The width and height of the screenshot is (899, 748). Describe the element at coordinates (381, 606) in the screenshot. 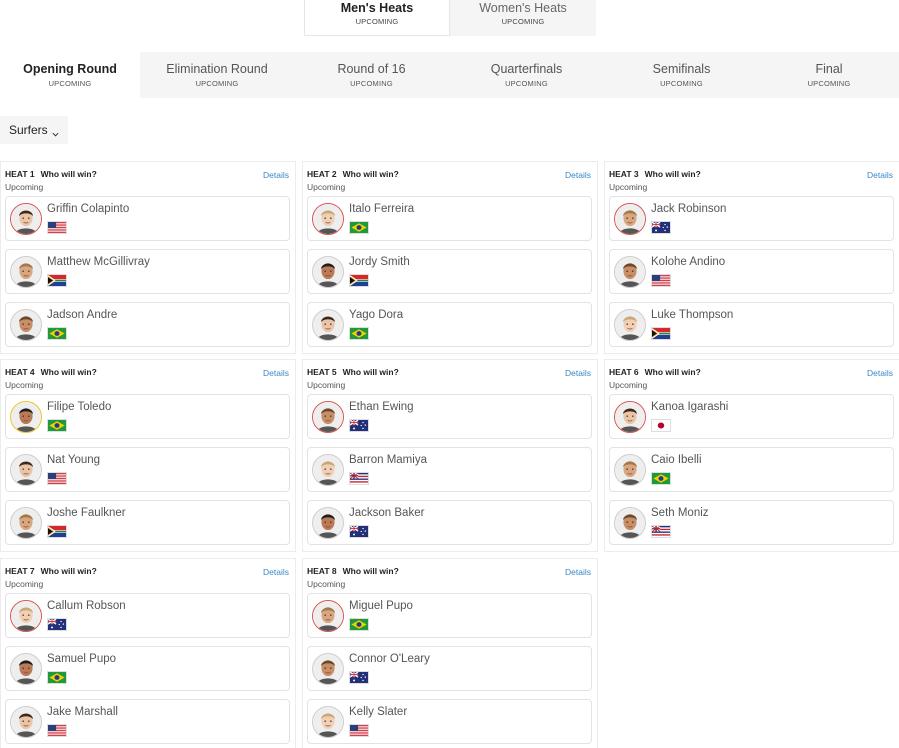

I see `surfer-name: Miguel Pupo` at that location.